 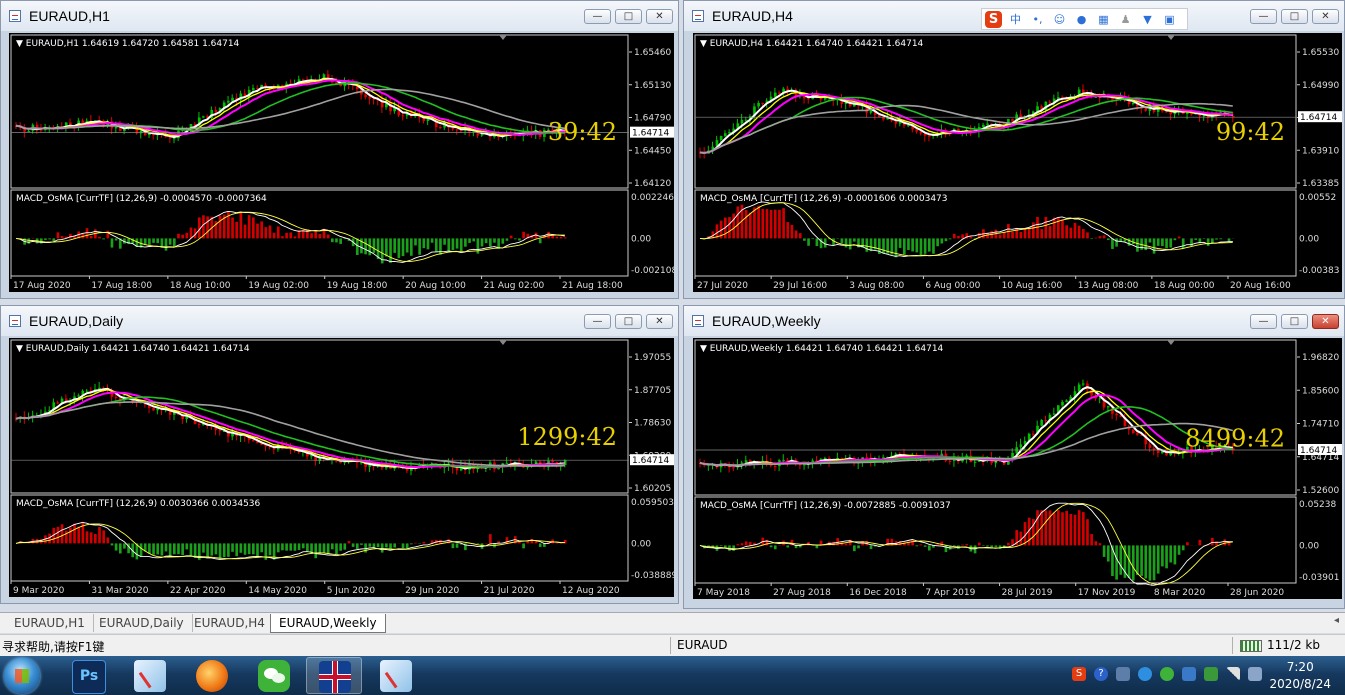 What do you see at coordinates (1014, 321) in the screenshot?
I see `window-titlebar: EURAUD,Weekly — □ ✕` at bounding box center [1014, 321].